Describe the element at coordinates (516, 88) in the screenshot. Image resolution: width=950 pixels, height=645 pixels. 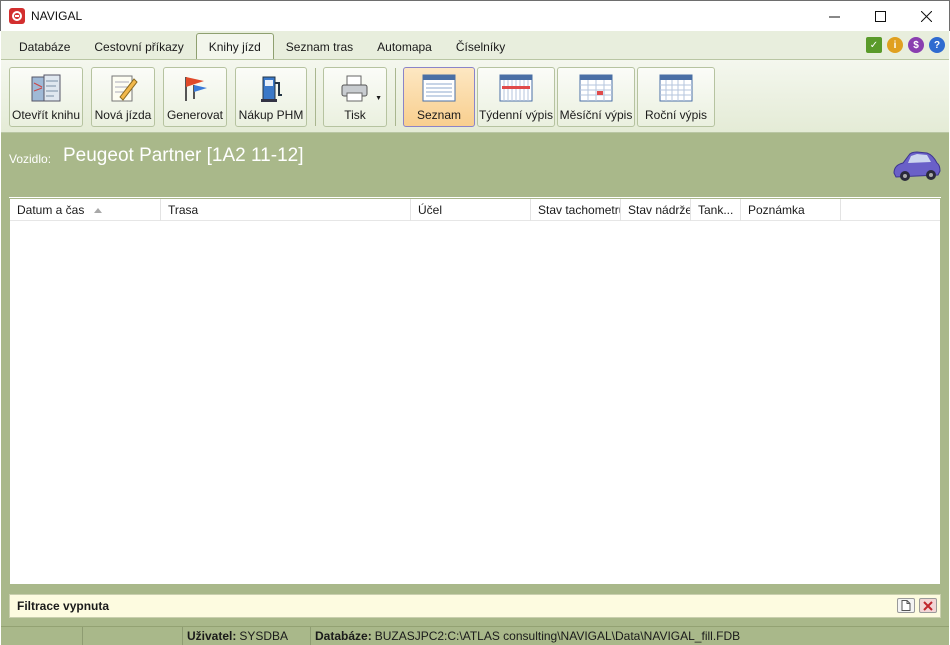
I see `week-calendar-icon` at that location.